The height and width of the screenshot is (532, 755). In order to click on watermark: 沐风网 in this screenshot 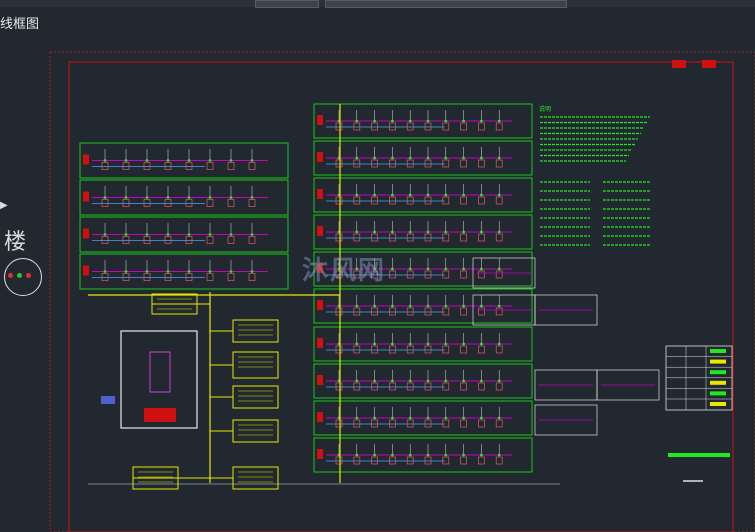, I will do `click(344, 271)`.